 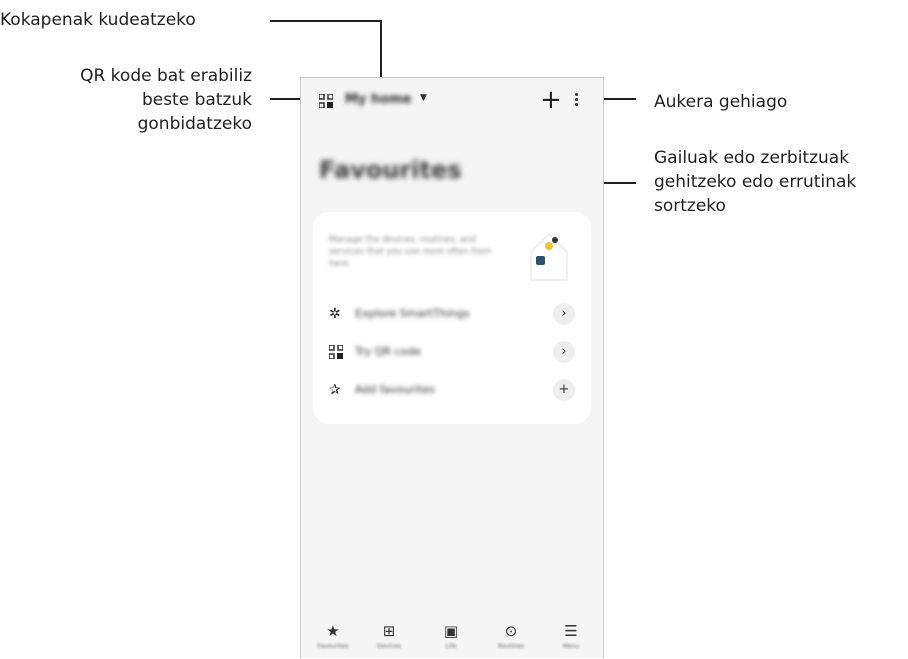 What do you see at coordinates (423, 98) in the screenshot?
I see `chevron-down-icon: ▼` at bounding box center [423, 98].